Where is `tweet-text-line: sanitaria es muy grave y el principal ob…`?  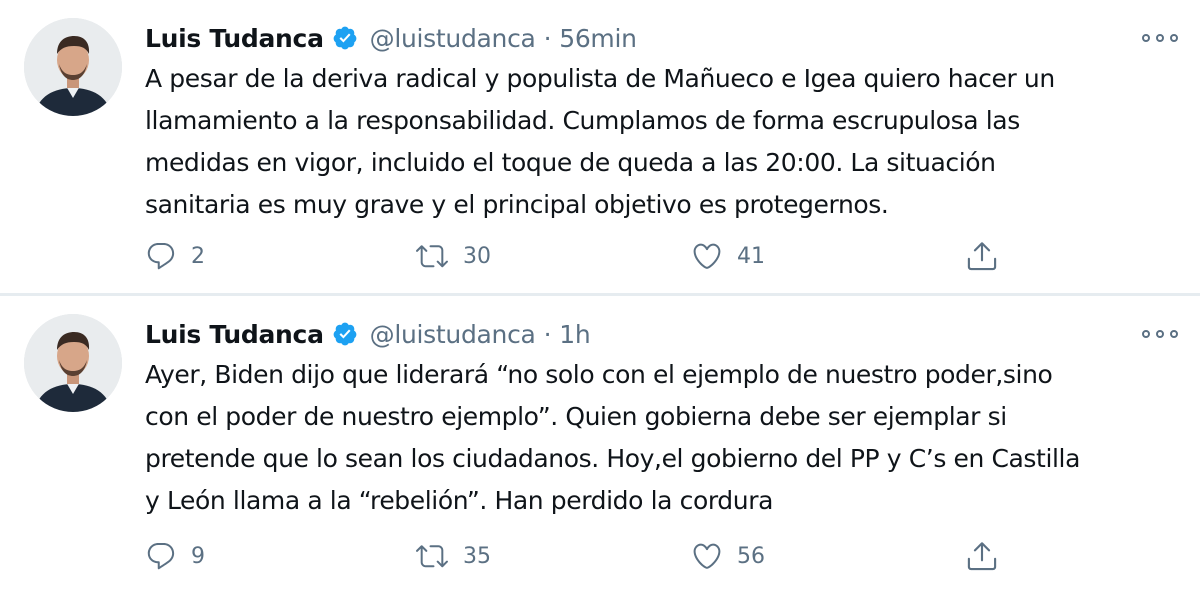
tweet-text-line: sanitaria es muy grave y el principal ob… is located at coordinates (517, 204).